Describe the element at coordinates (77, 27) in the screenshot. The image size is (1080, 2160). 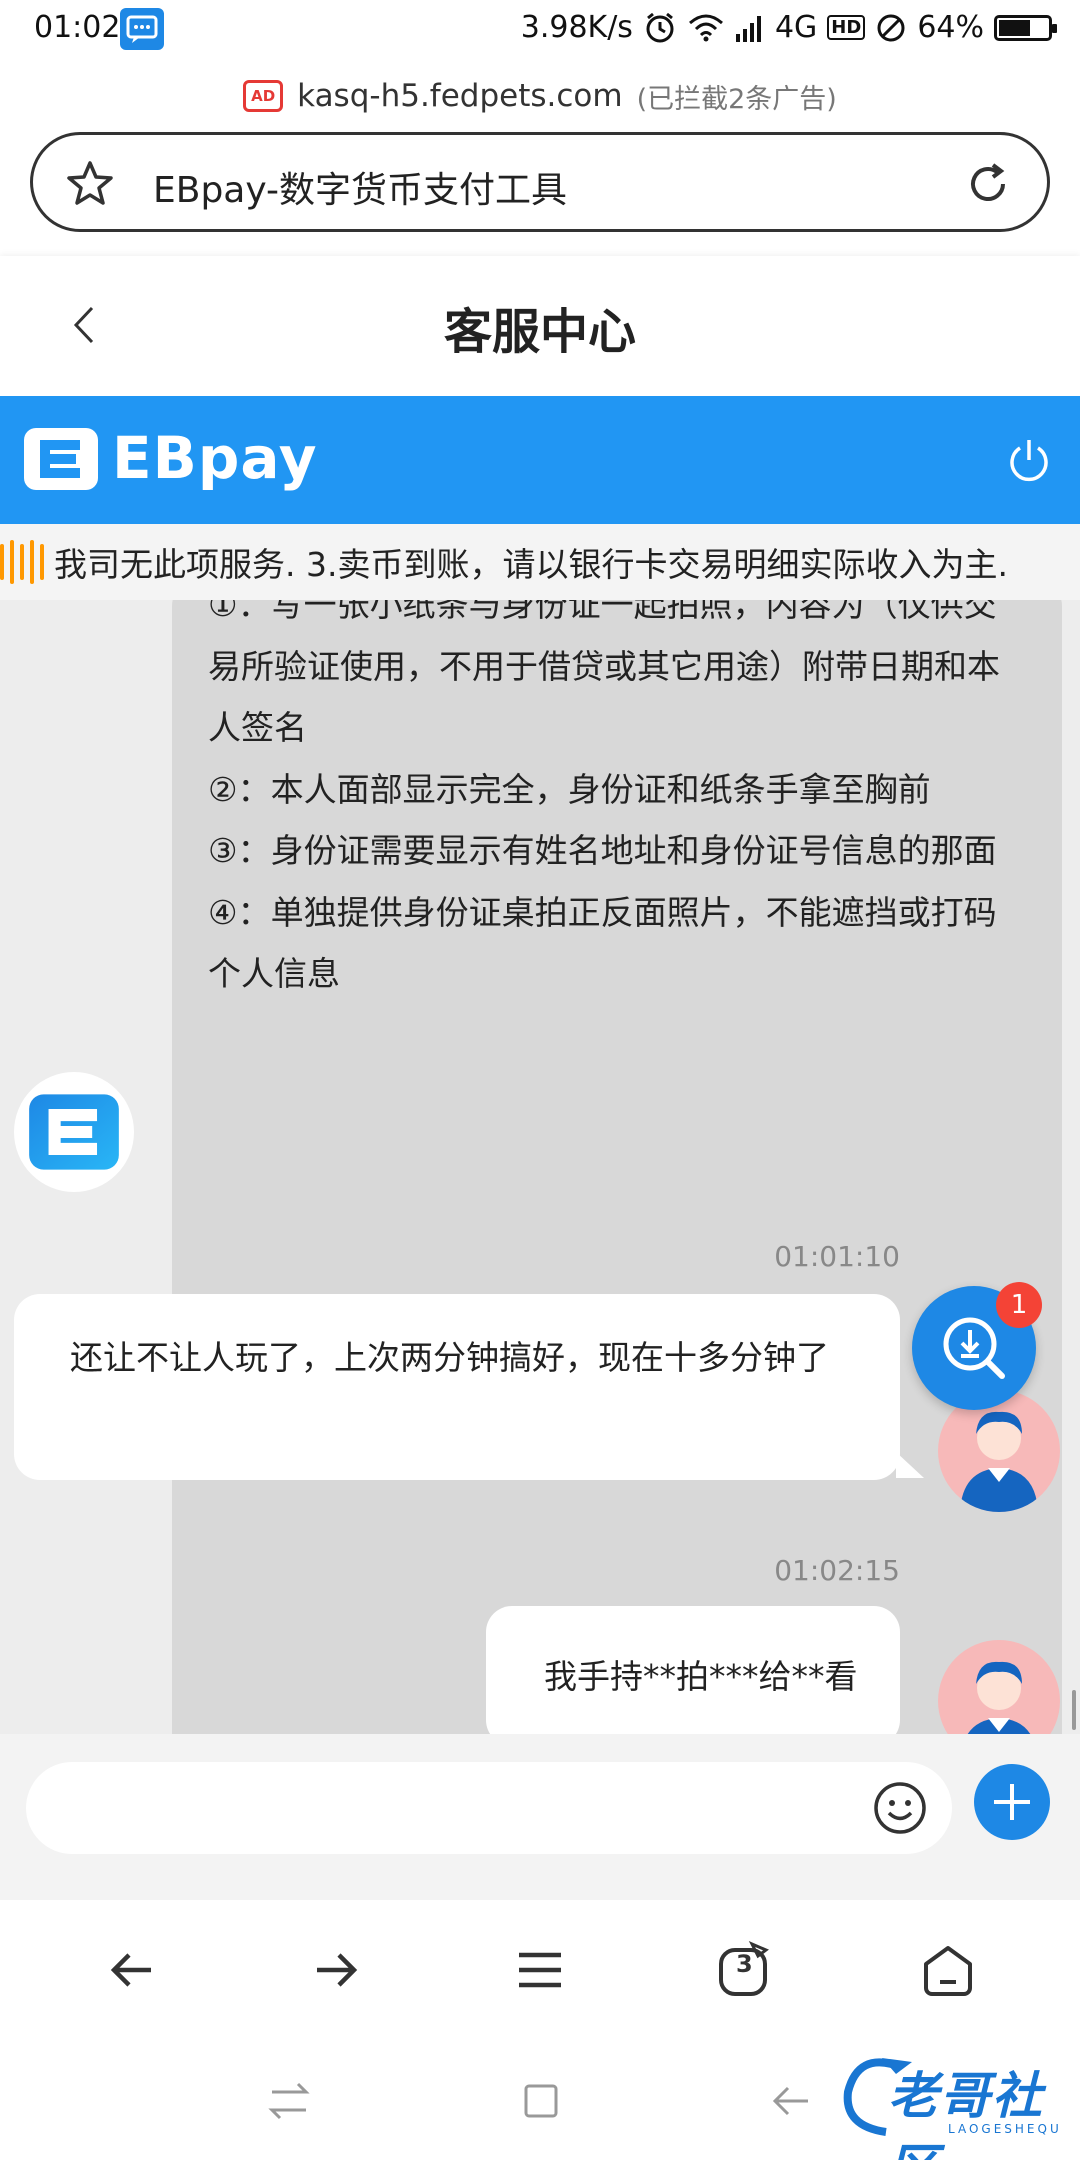
I see `status-time: 01:02` at that location.